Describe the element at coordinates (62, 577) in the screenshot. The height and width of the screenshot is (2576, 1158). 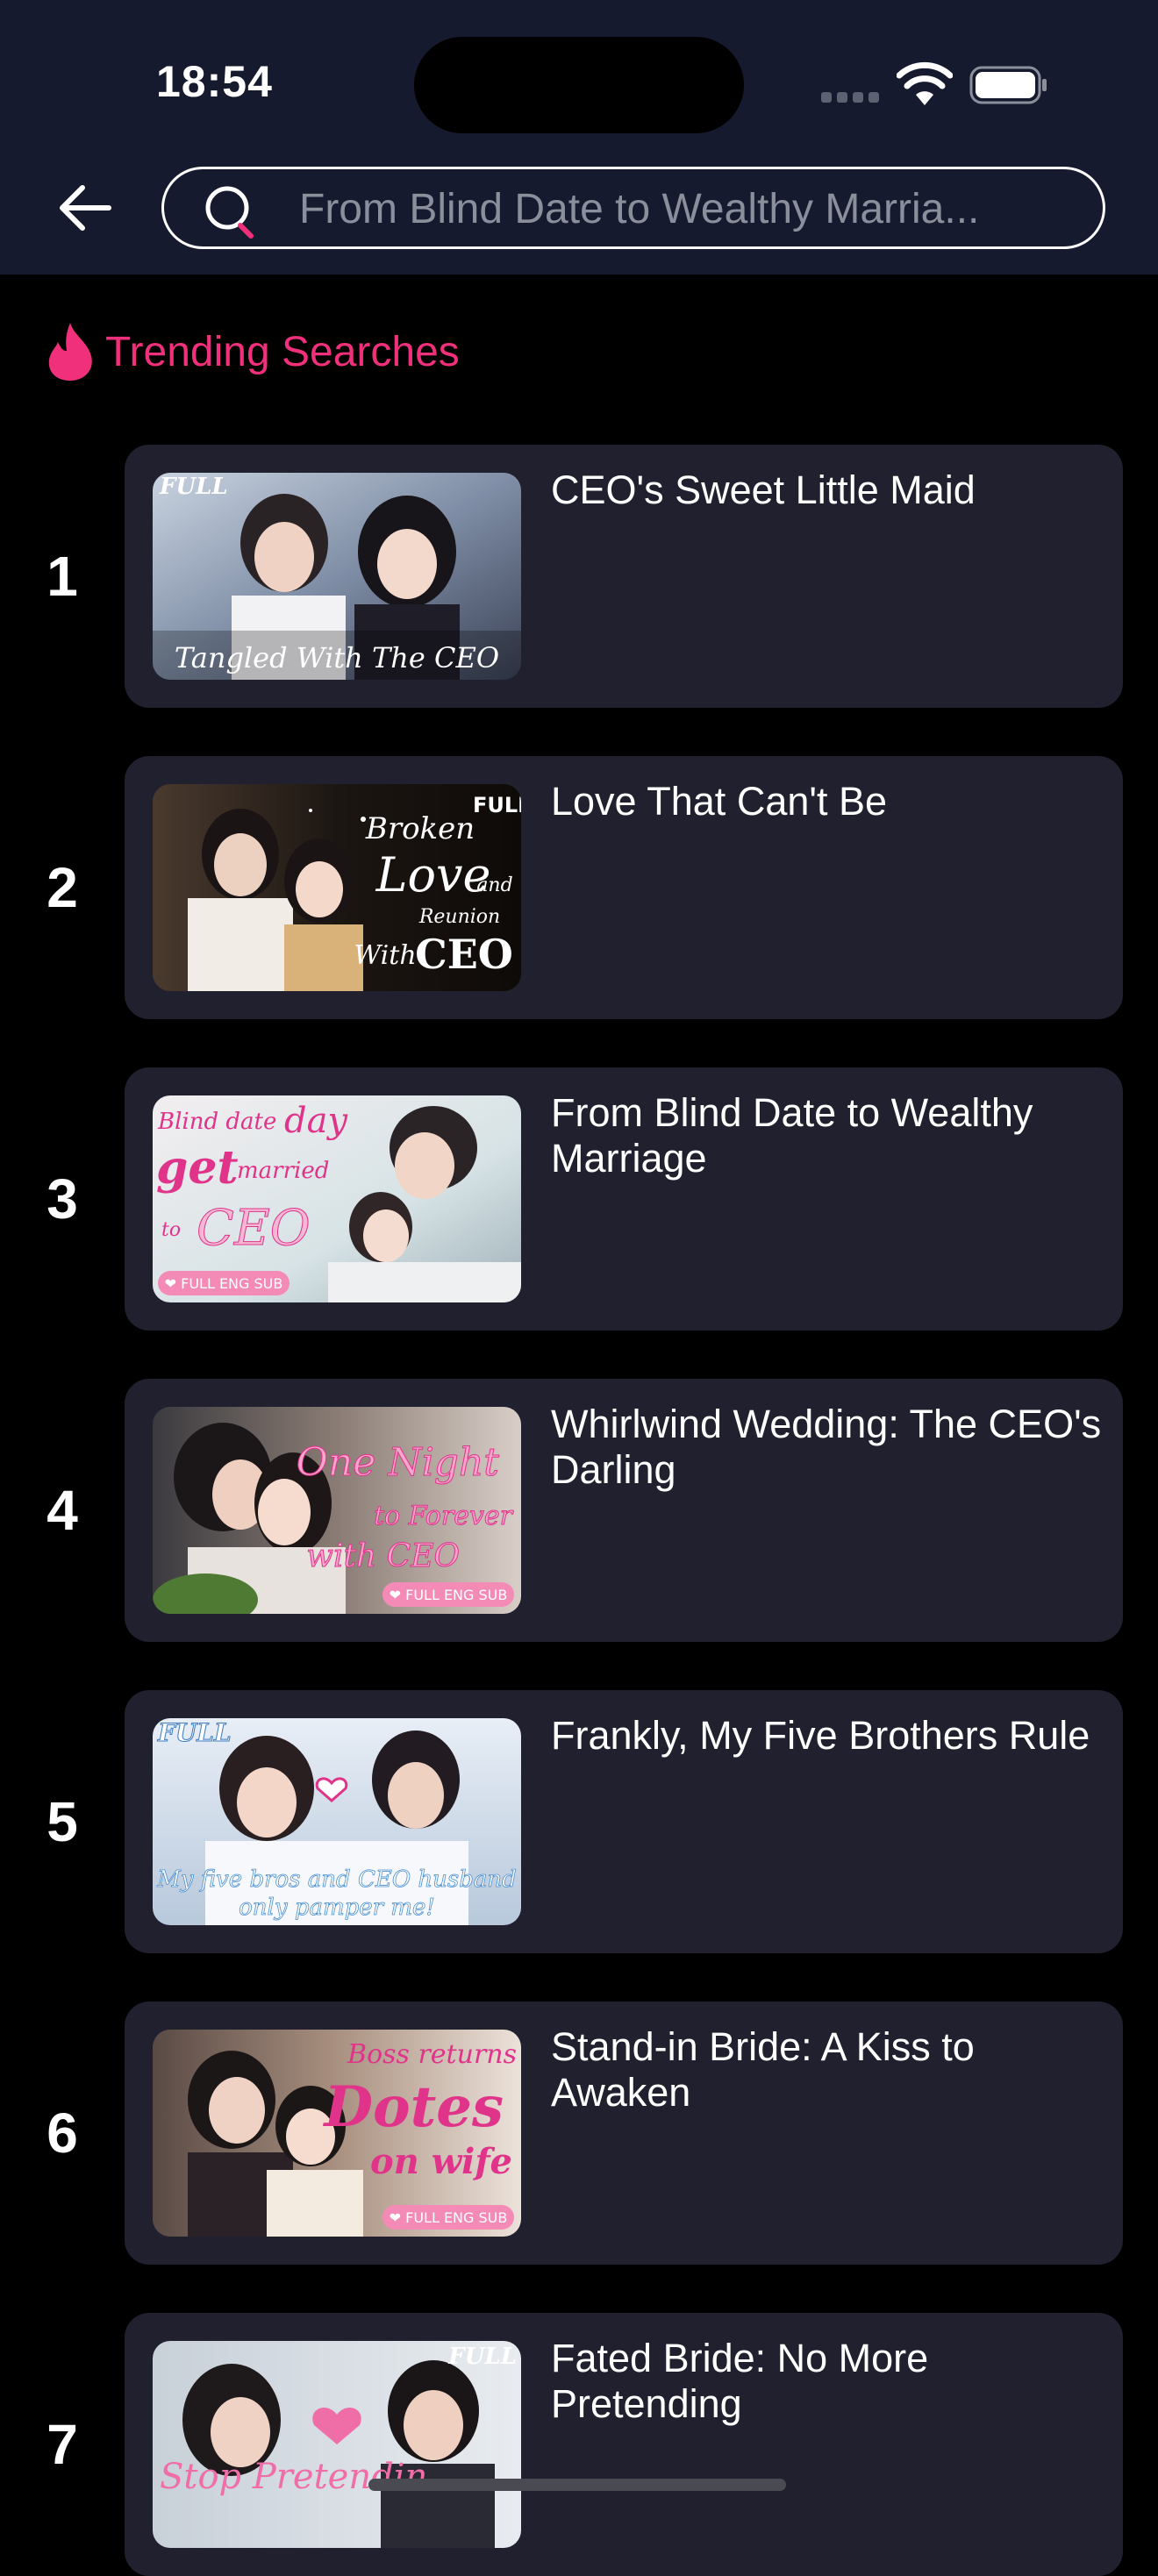
I see `rank-number: 1` at that location.